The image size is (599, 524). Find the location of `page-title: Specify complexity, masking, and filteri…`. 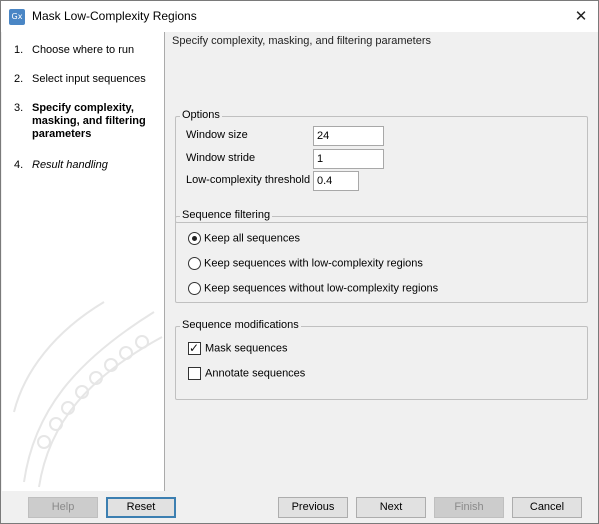

page-title: Specify complexity, masking, and filteri… is located at coordinates (302, 41).